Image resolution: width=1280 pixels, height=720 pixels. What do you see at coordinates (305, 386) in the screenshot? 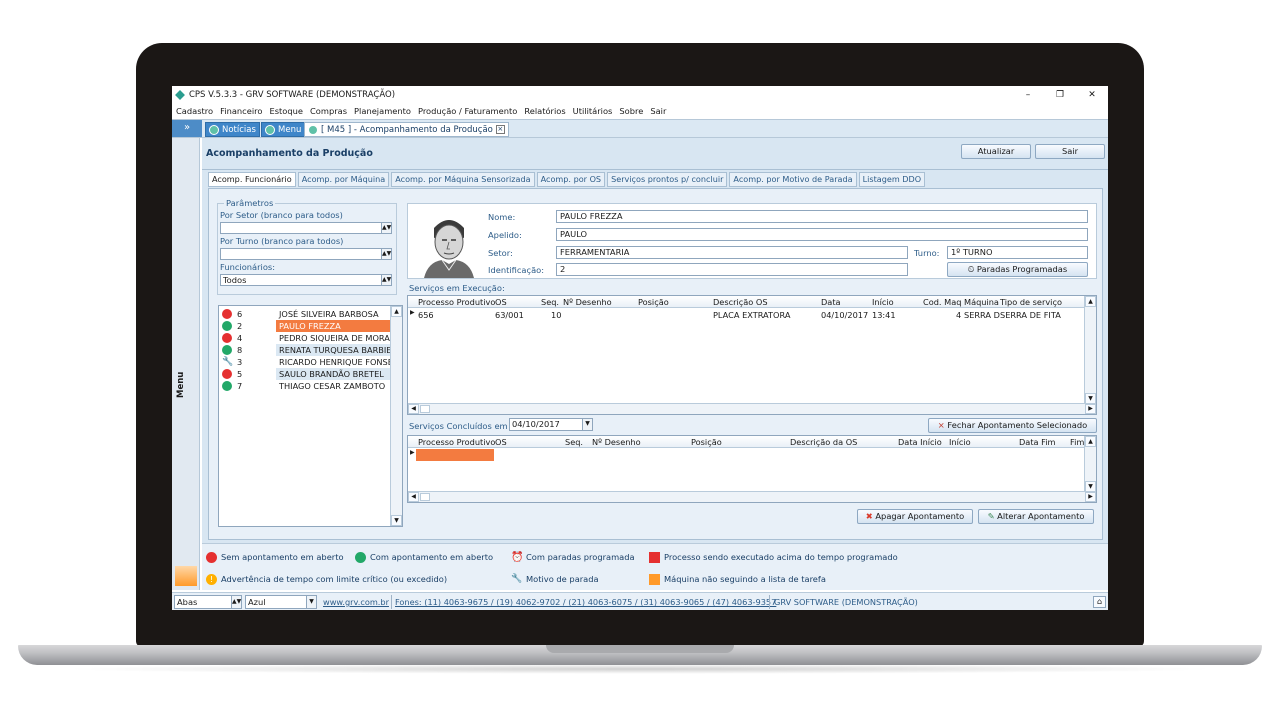
I see `list-item: 7 THIAGO CESAR ZAMBOTO` at bounding box center [305, 386].